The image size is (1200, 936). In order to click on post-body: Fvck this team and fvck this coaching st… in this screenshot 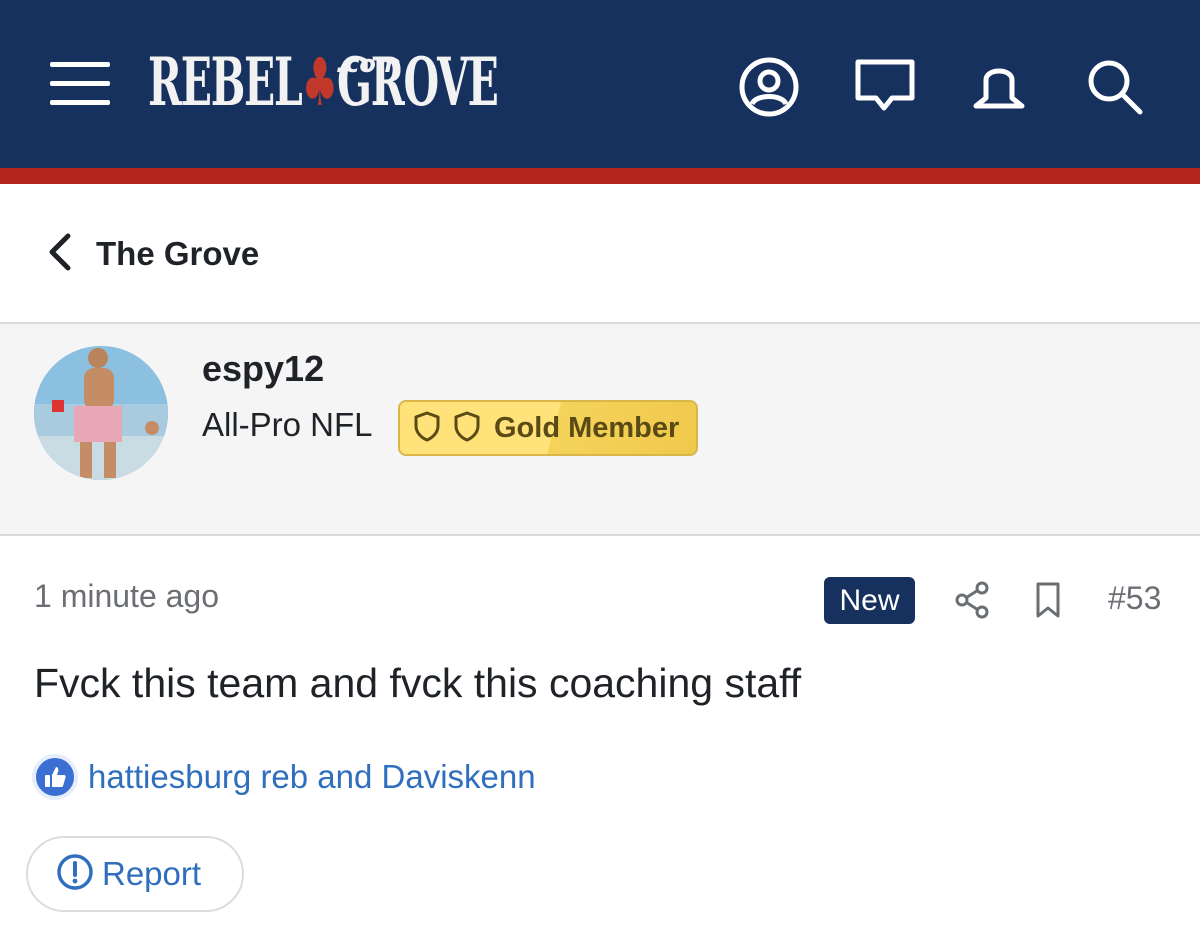, I will do `click(418, 683)`.